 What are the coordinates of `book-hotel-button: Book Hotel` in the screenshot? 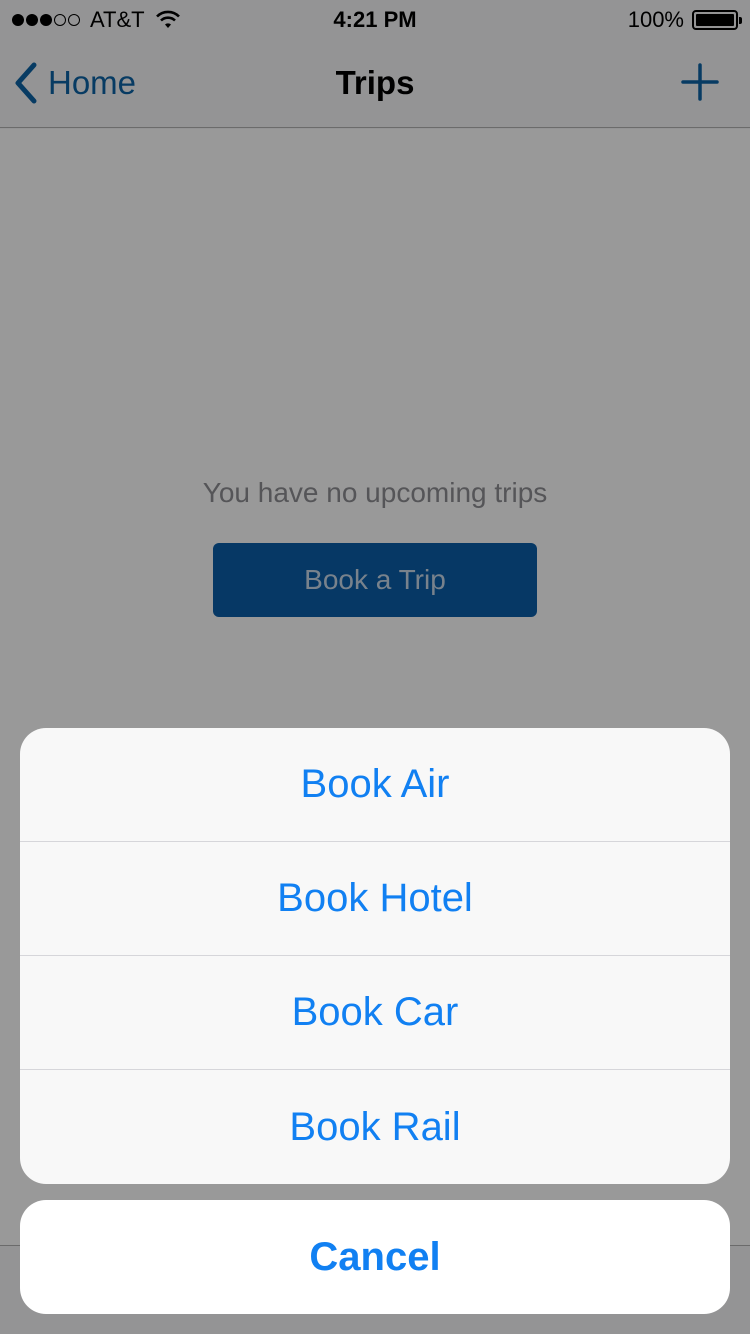 It's located at (375, 899).